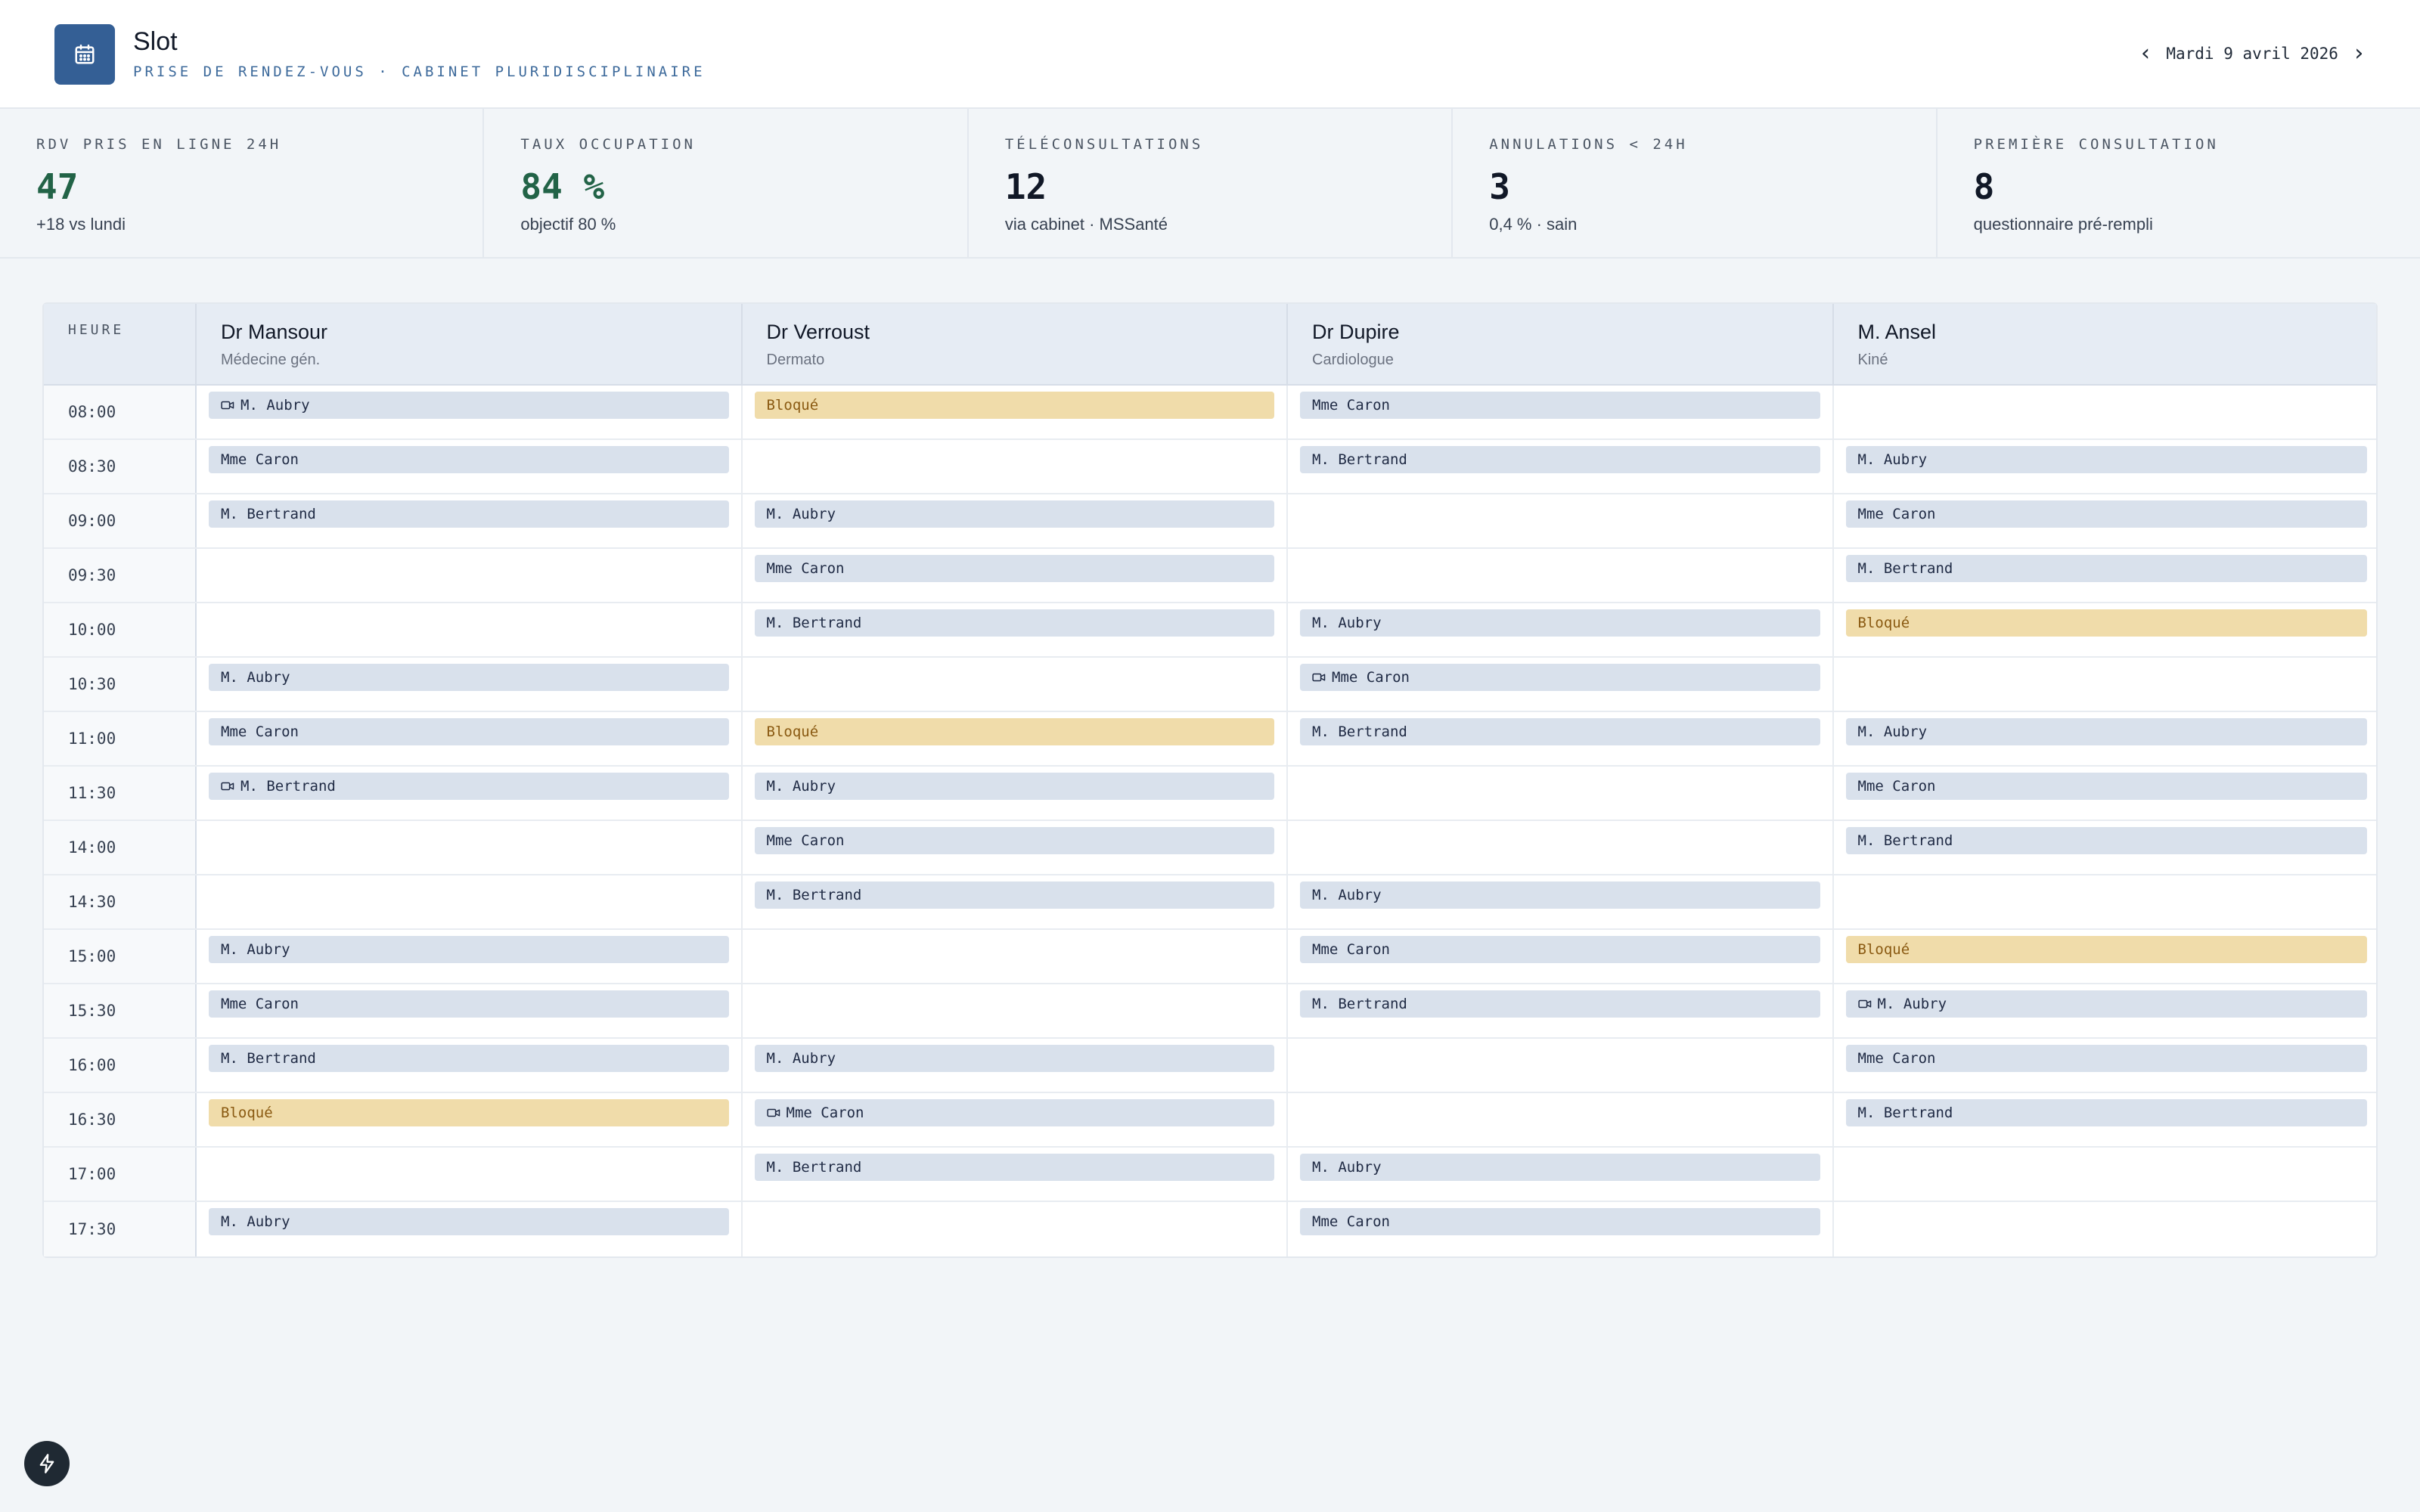  I want to click on quick-action-button, so click(47, 1463).